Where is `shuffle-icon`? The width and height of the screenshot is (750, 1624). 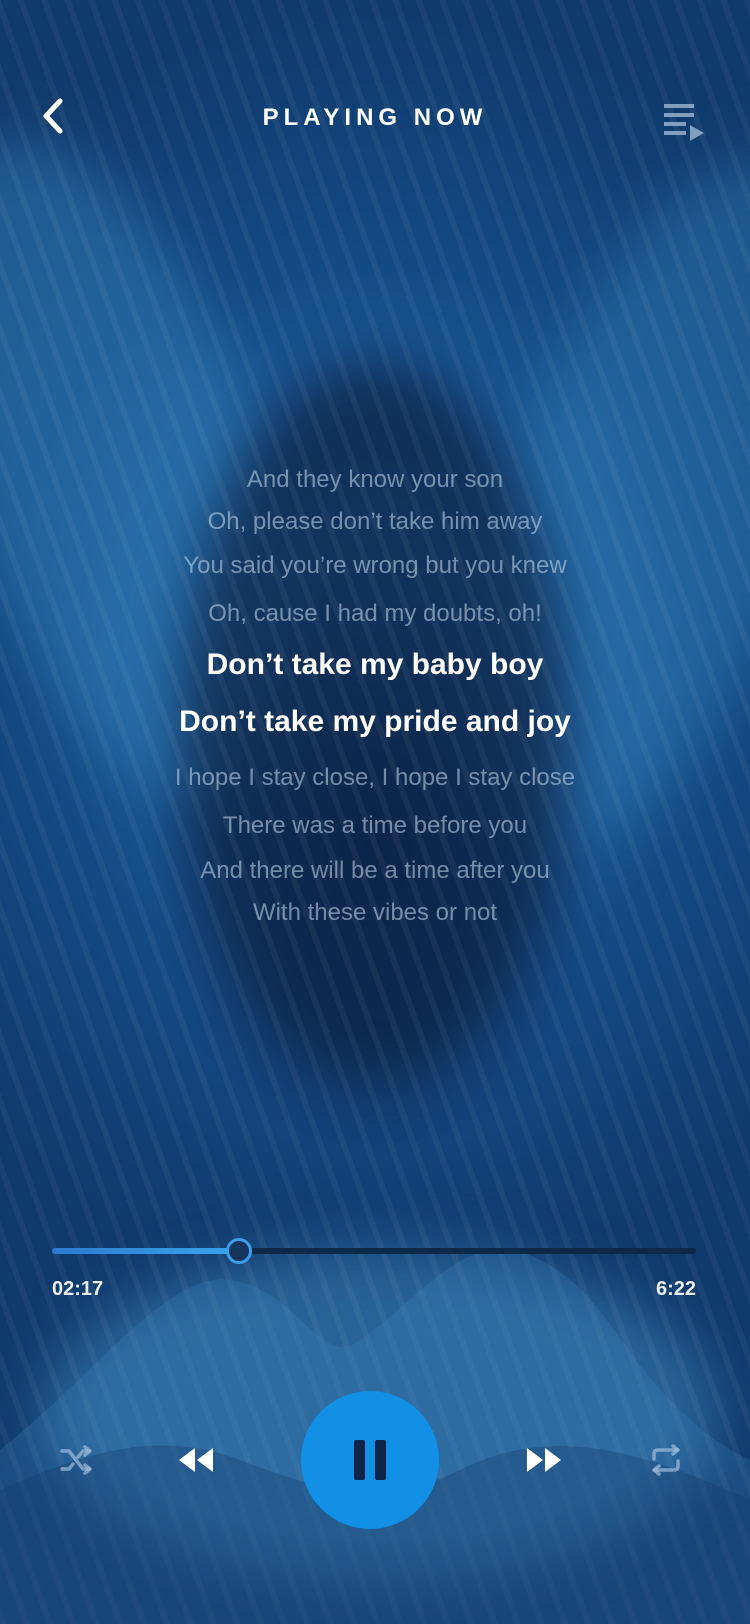 shuffle-icon is located at coordinates (76, 1460).